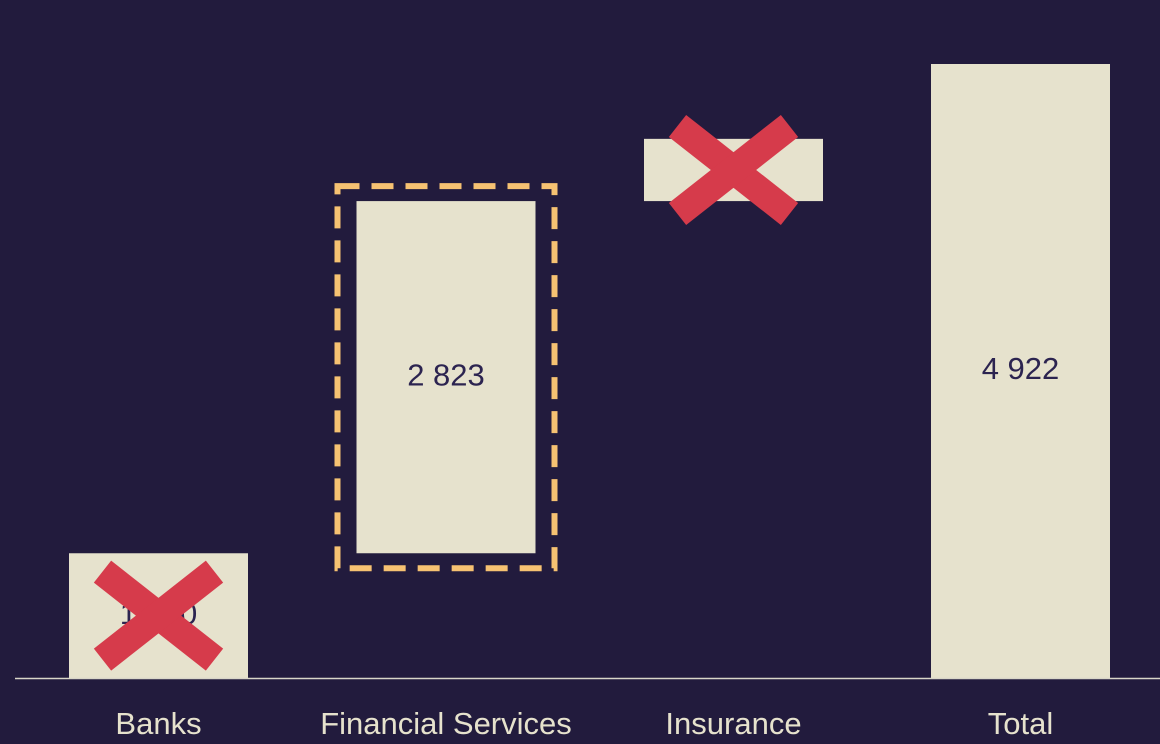 The width and height of the screenshot is (1160, 744). I want to click on category-labels-layer: Banks Financial Services Insurance Total, so click(584, 723).